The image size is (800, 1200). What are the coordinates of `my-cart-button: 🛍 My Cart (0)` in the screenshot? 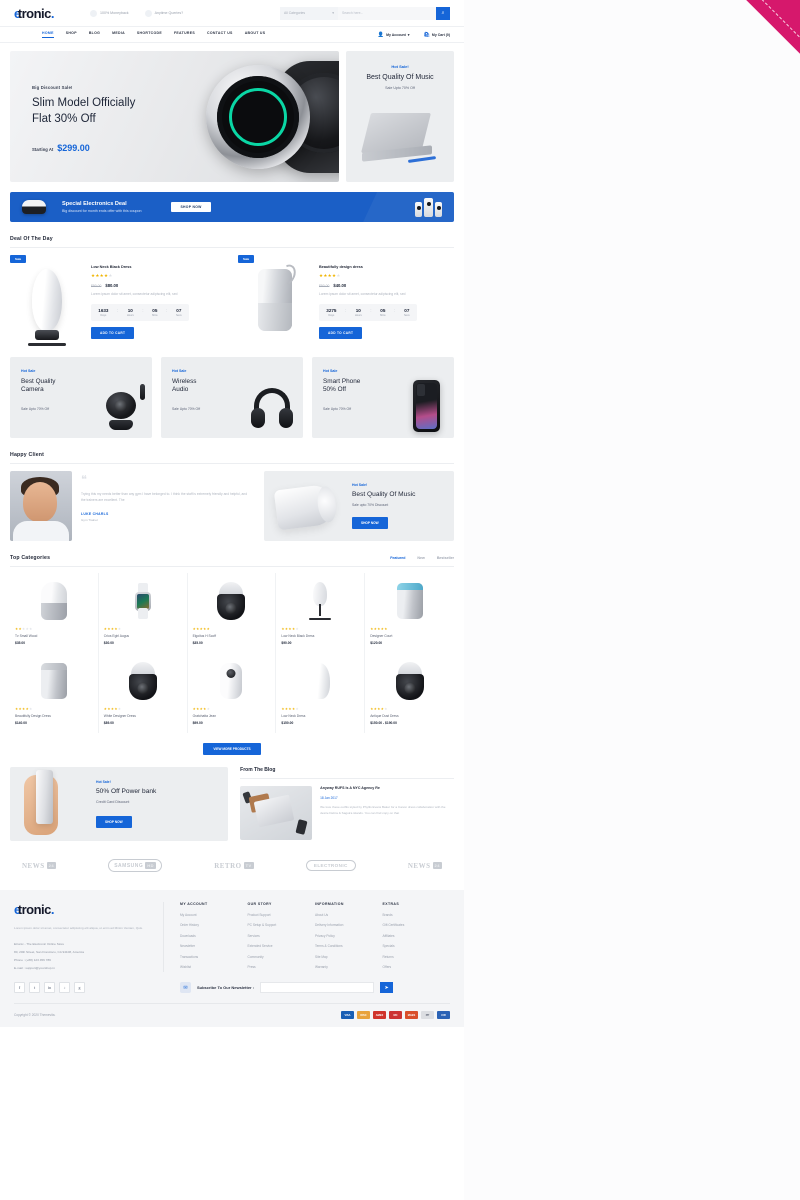 It's located at (437, 35).